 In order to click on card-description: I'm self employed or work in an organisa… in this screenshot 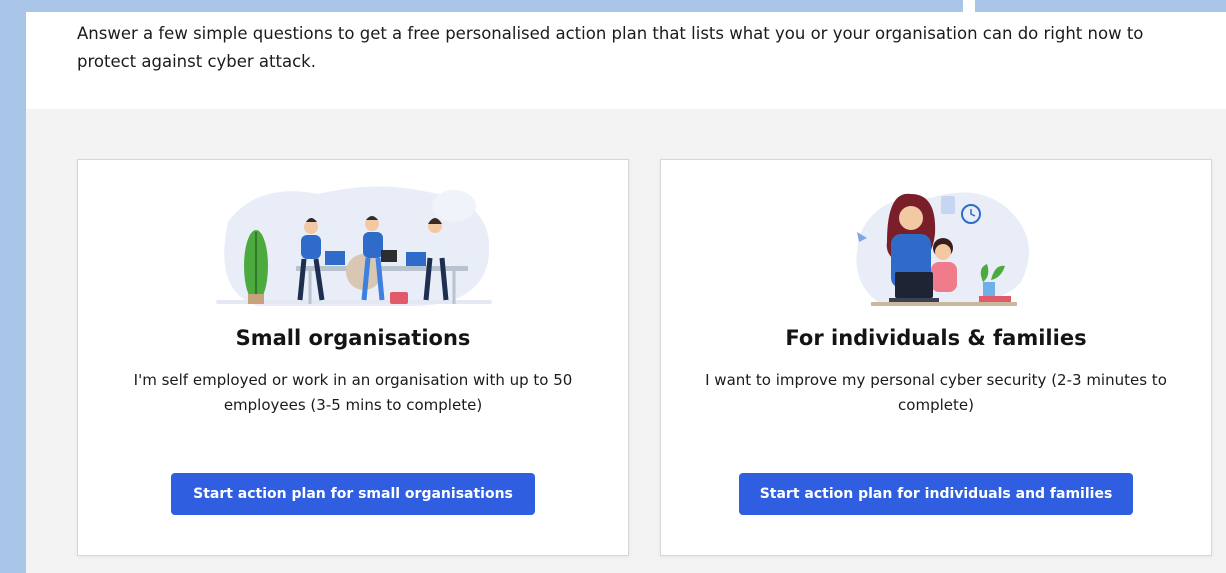, I will do `click(353, 392)`.